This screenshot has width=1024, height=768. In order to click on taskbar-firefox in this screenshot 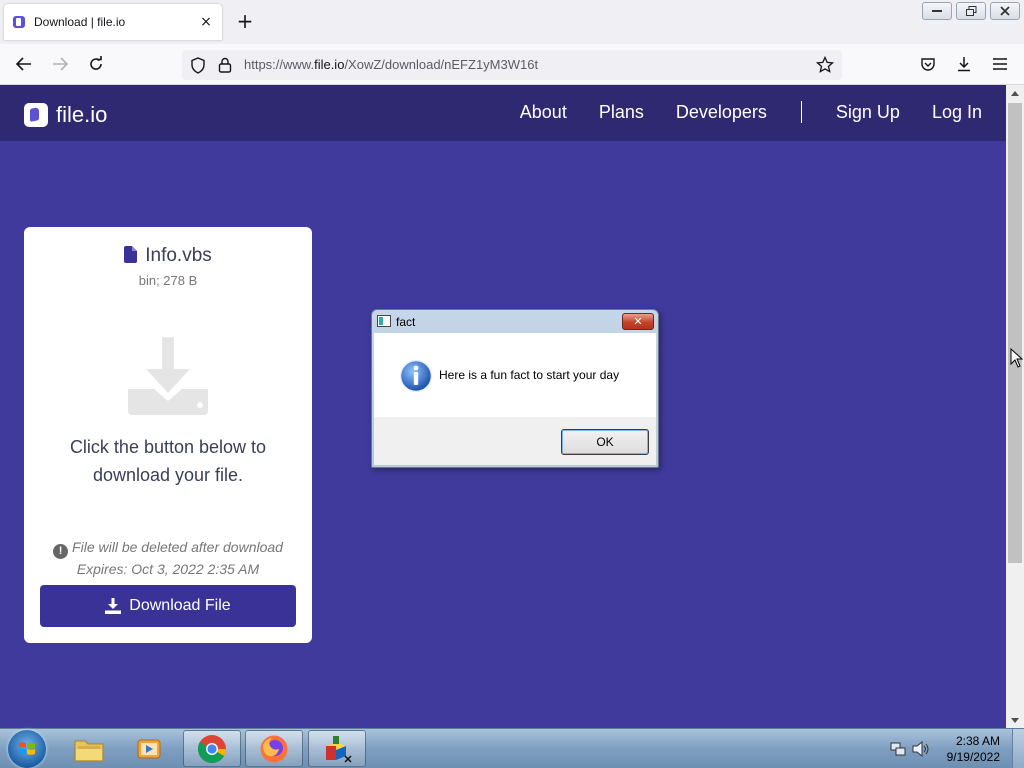, I will do `click(274, 748)`.